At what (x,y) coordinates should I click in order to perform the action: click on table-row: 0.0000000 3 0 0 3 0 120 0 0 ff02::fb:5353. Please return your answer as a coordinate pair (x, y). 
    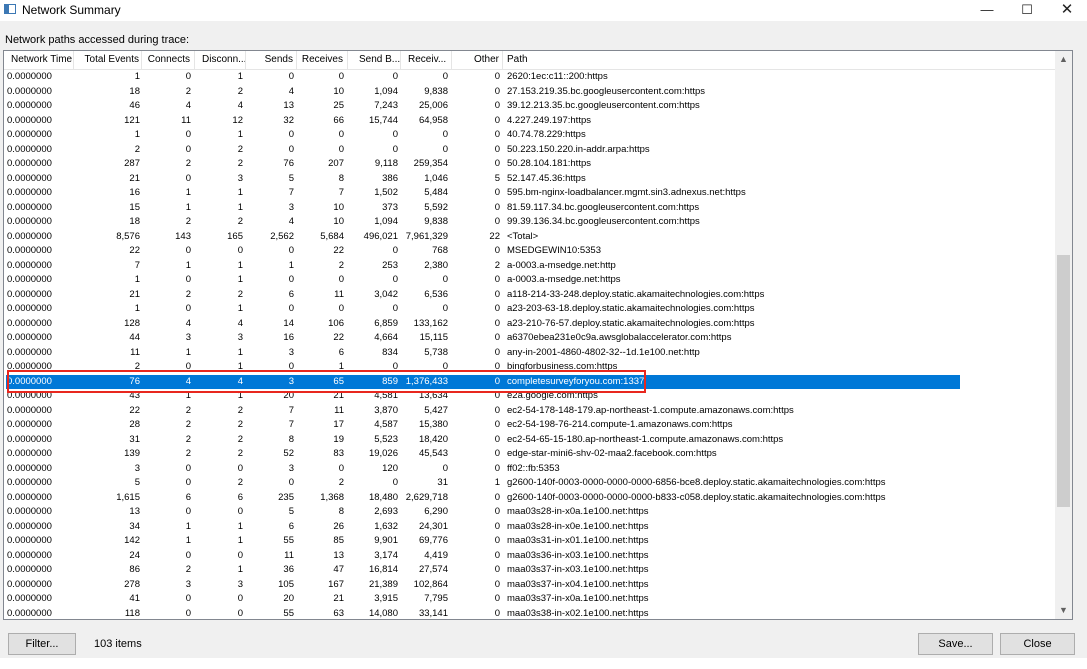
    Looking at the image, I should click on (530, 469).